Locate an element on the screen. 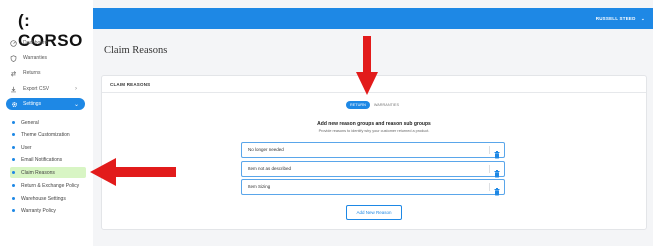 Image resolution: width=653 pixels, height=246 pixels. user-name: RUSSELL STEED is located at coordinates (615, 18).